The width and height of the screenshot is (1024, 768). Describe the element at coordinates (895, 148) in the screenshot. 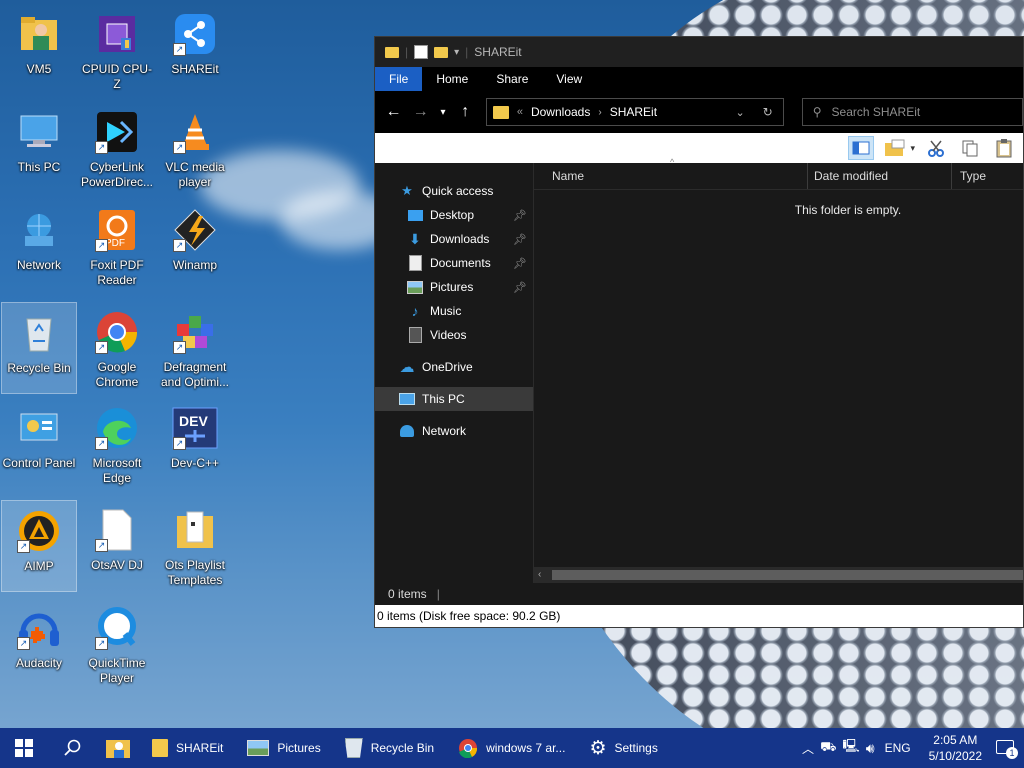

I see `new-item-button` at that location.